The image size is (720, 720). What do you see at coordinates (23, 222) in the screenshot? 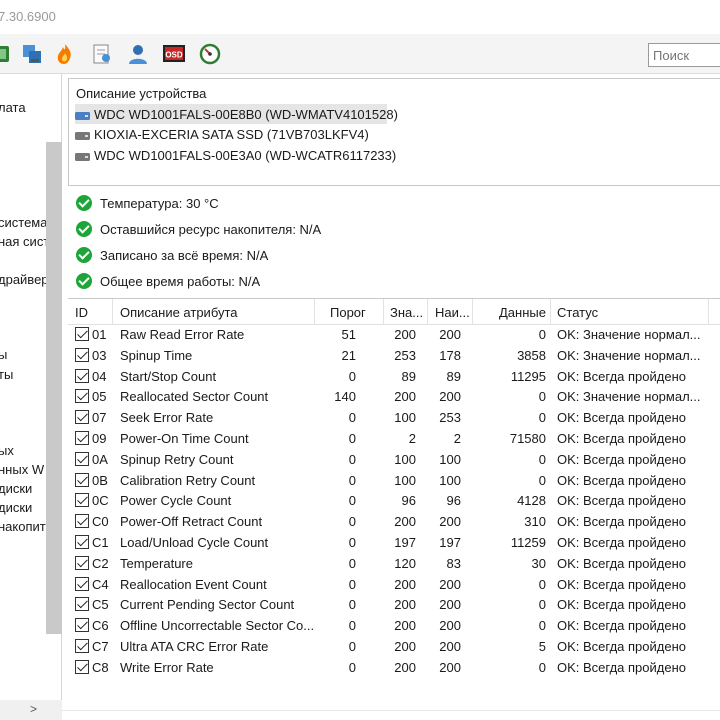
I see `tree-item: система` at bounding box center [23, 222].